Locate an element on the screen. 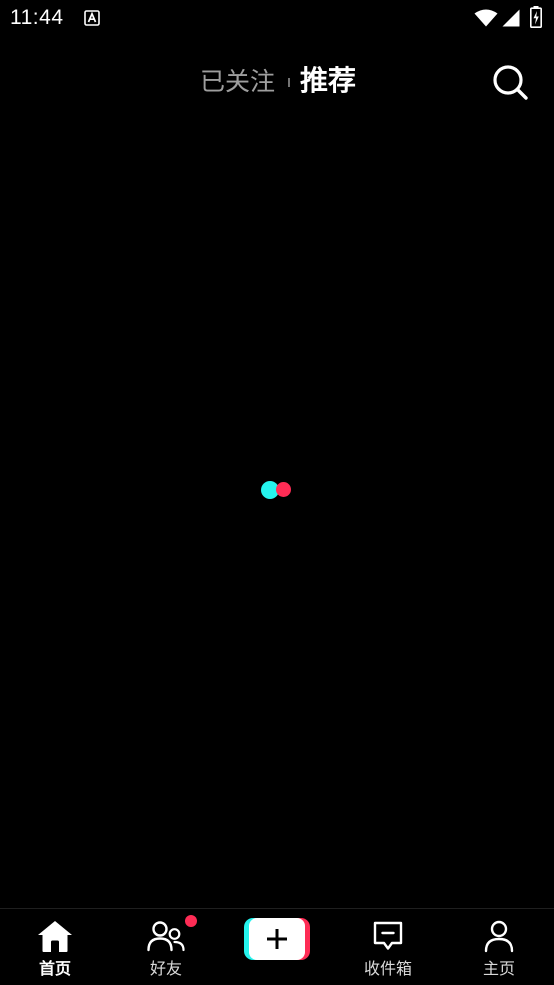 The image size is (554, 985). nav-item-home: 首页 is located at coordinates (55, 947).